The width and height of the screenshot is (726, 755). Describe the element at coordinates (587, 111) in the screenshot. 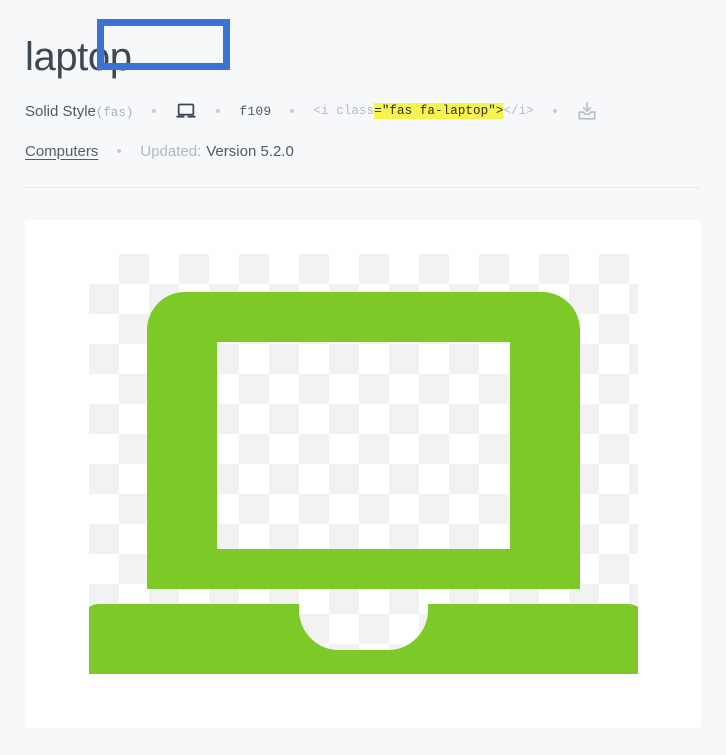

I see `download-icon` at that location.